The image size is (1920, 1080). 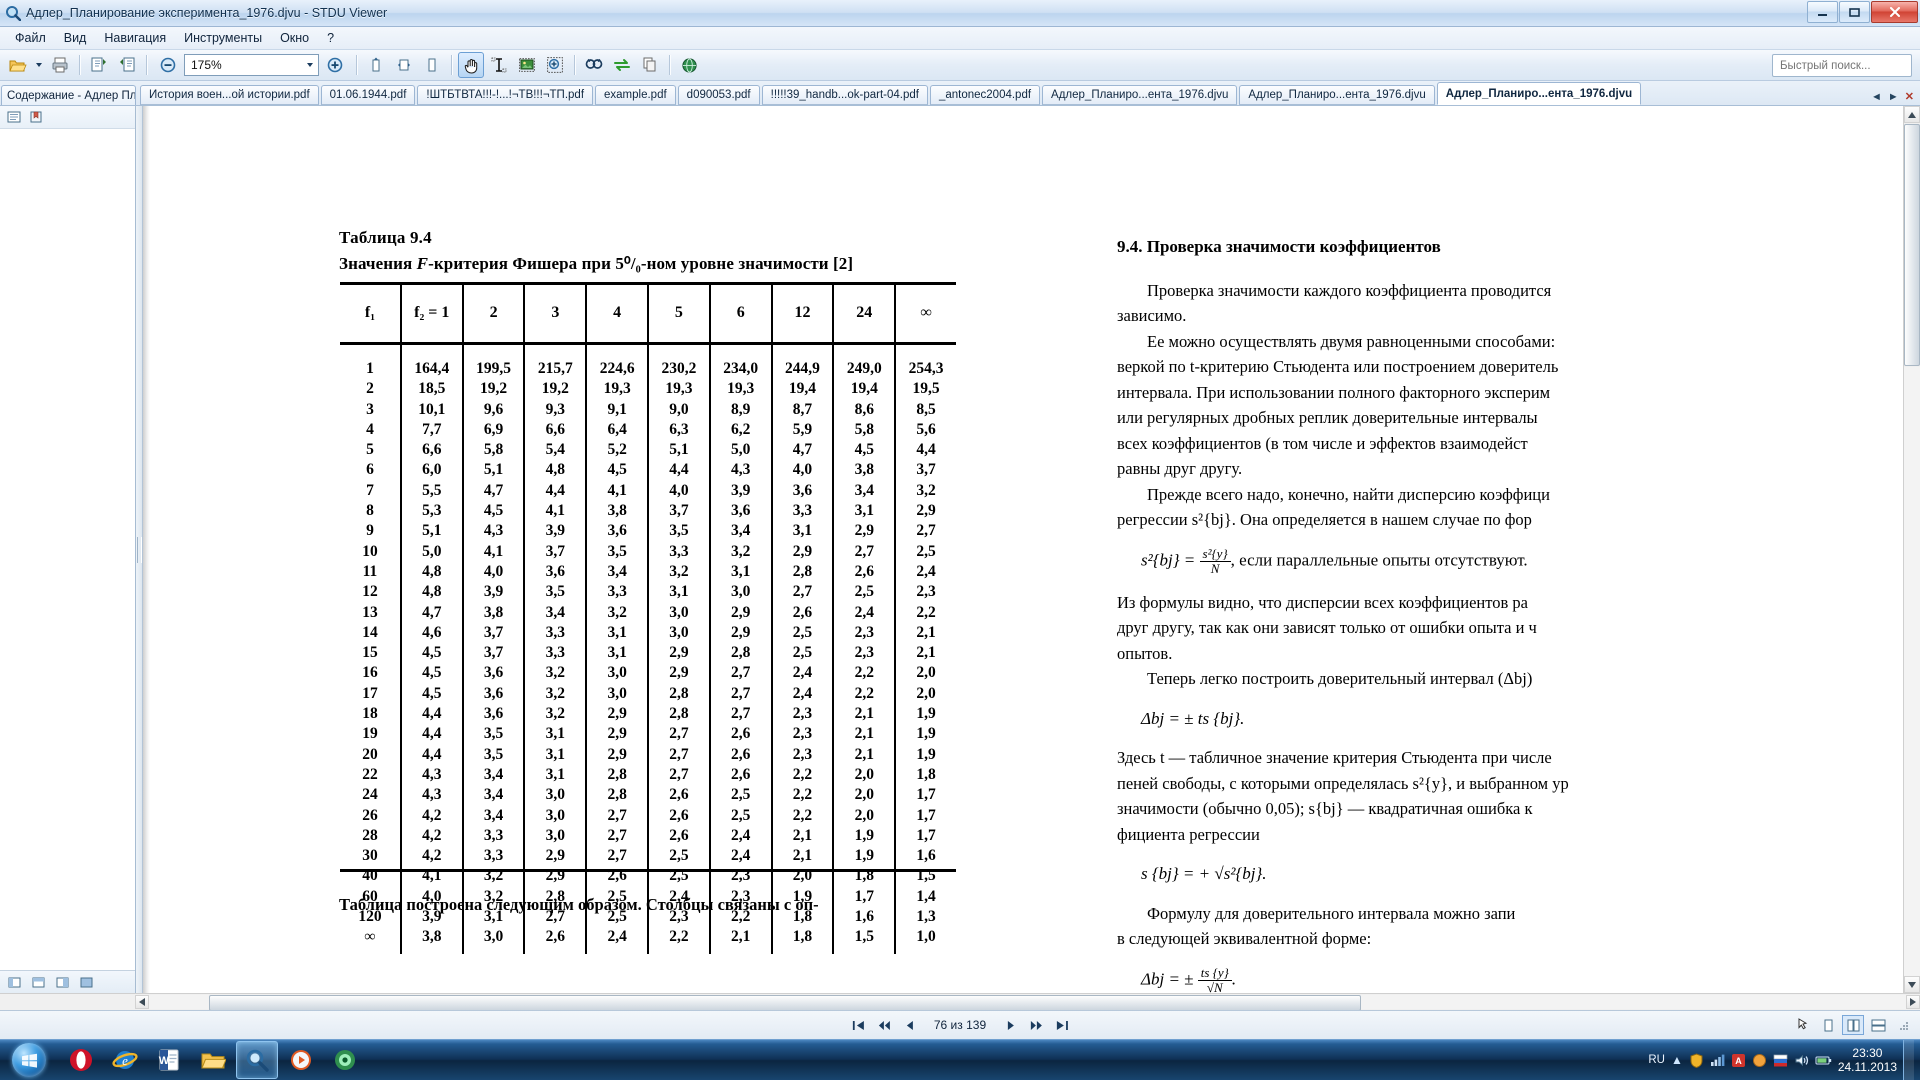 I want to click on doc-tab: example.pdf, so click(x=635, y=95).